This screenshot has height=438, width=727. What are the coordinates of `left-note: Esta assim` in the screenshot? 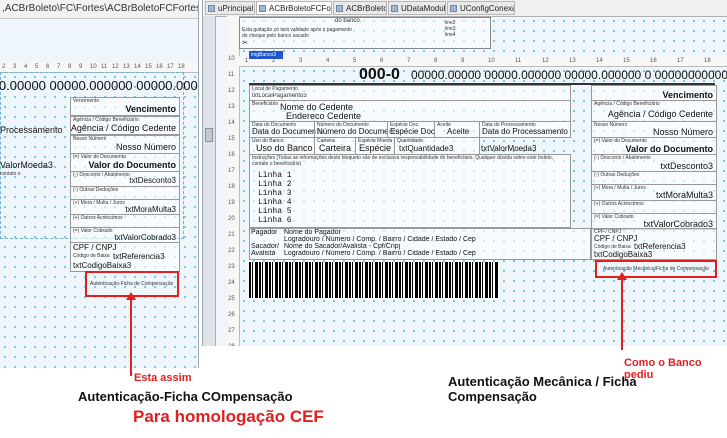 It's located at (163, 378).